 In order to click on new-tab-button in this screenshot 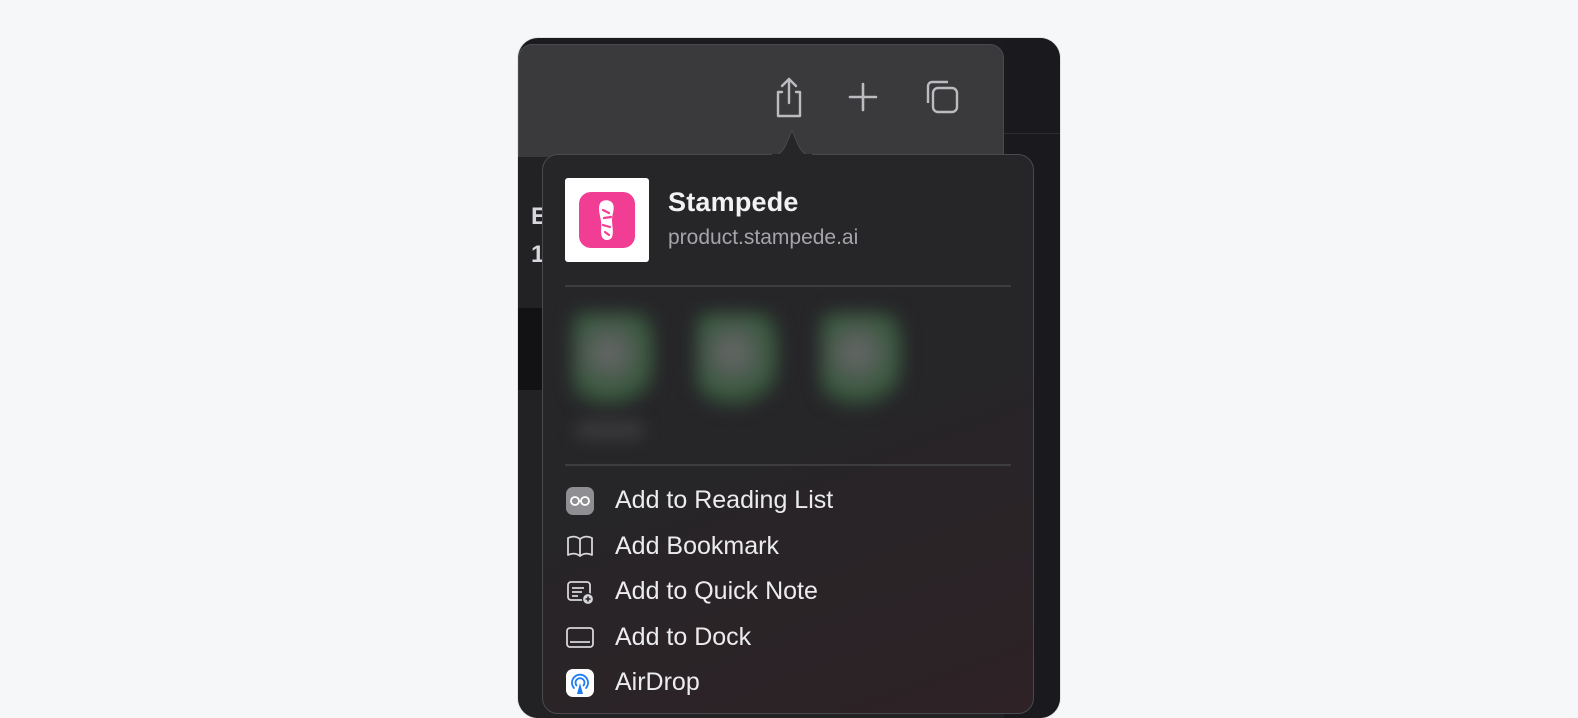, I will do `click(863, 97)`.